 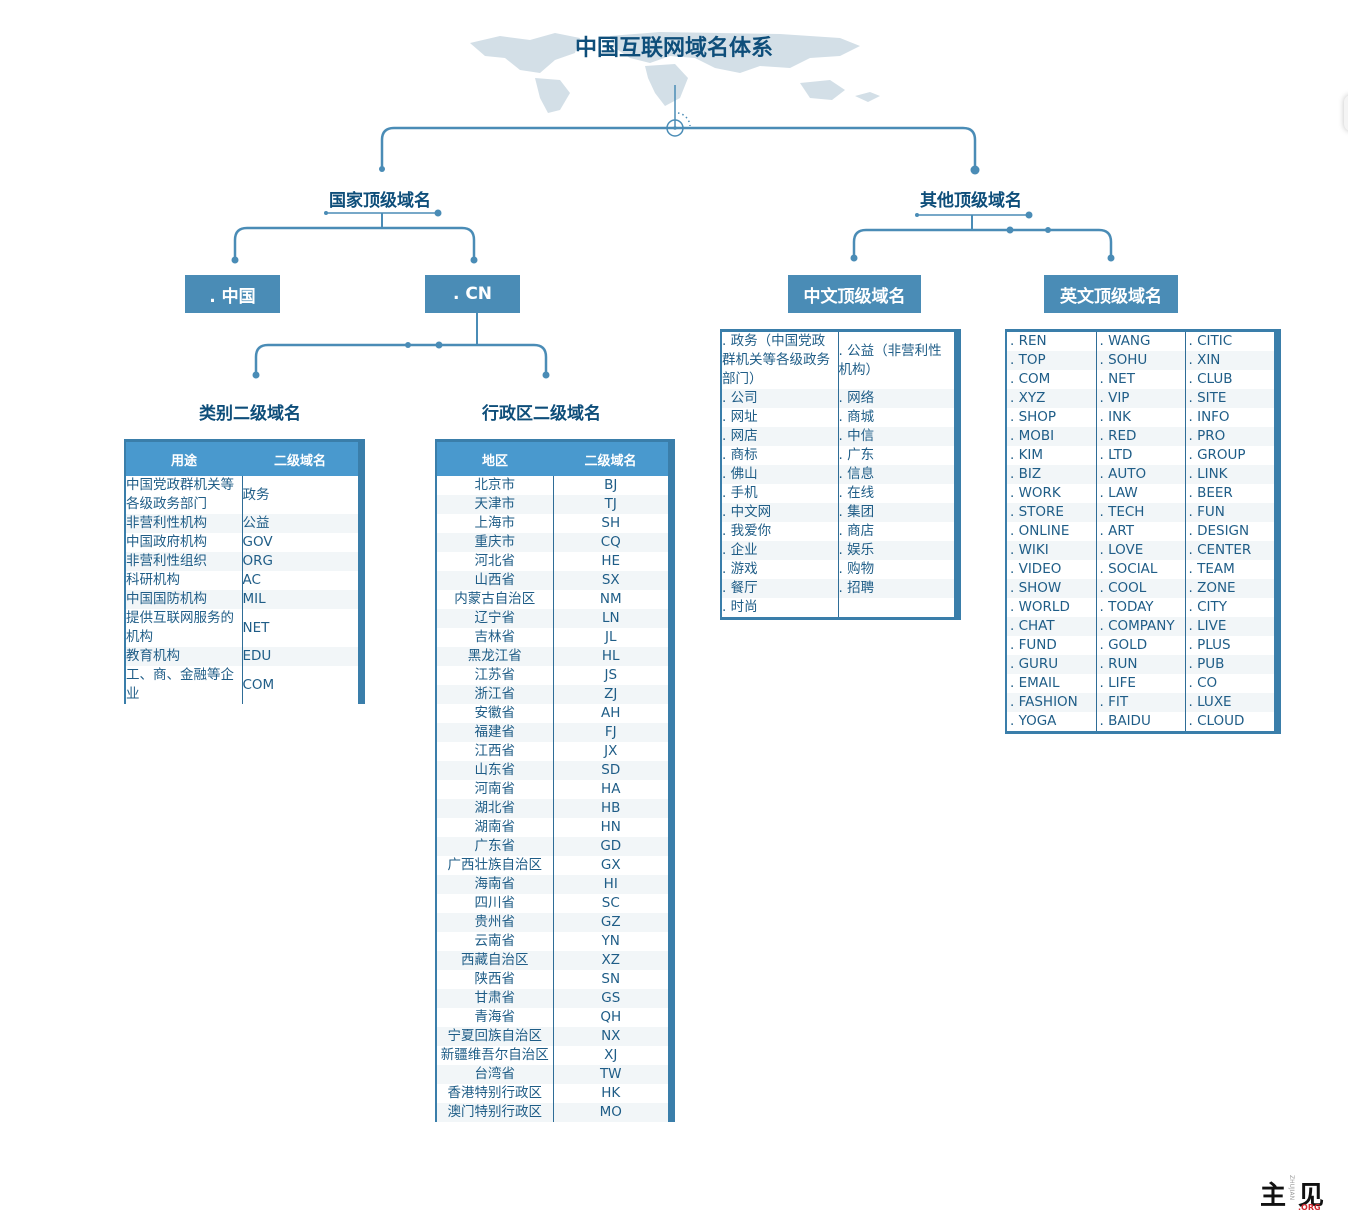 What do you see at coordinates (1140, 360) in the screenshot?
I see `english-tld-cell: . SOHU` at bounding box center [1140, 360].